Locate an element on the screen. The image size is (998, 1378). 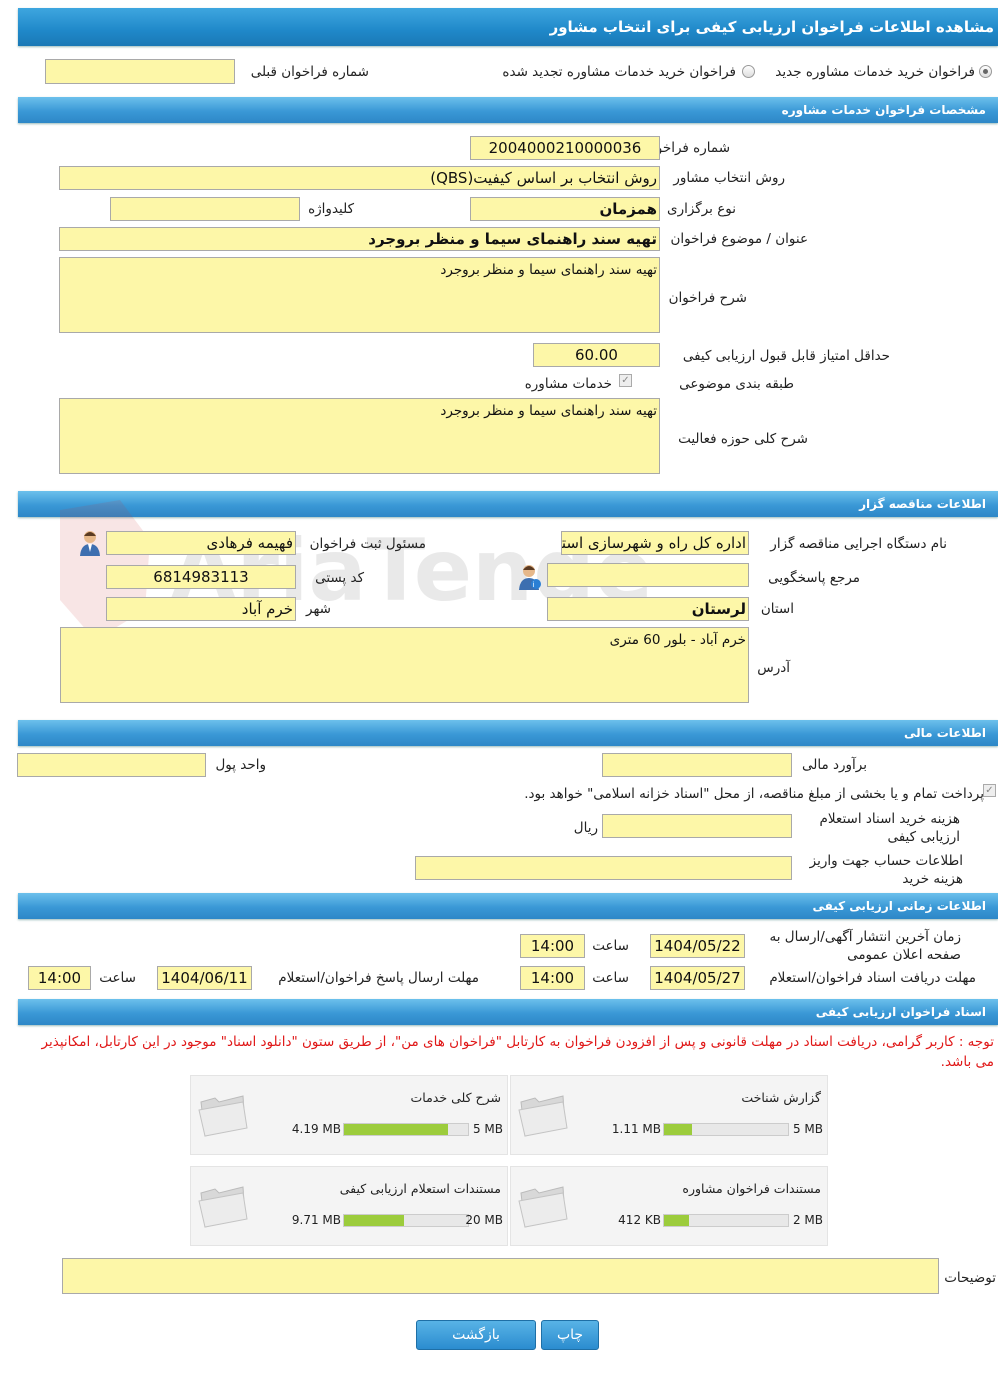
keyword-label: کلیدواژه is located at coordinates (331, 209).